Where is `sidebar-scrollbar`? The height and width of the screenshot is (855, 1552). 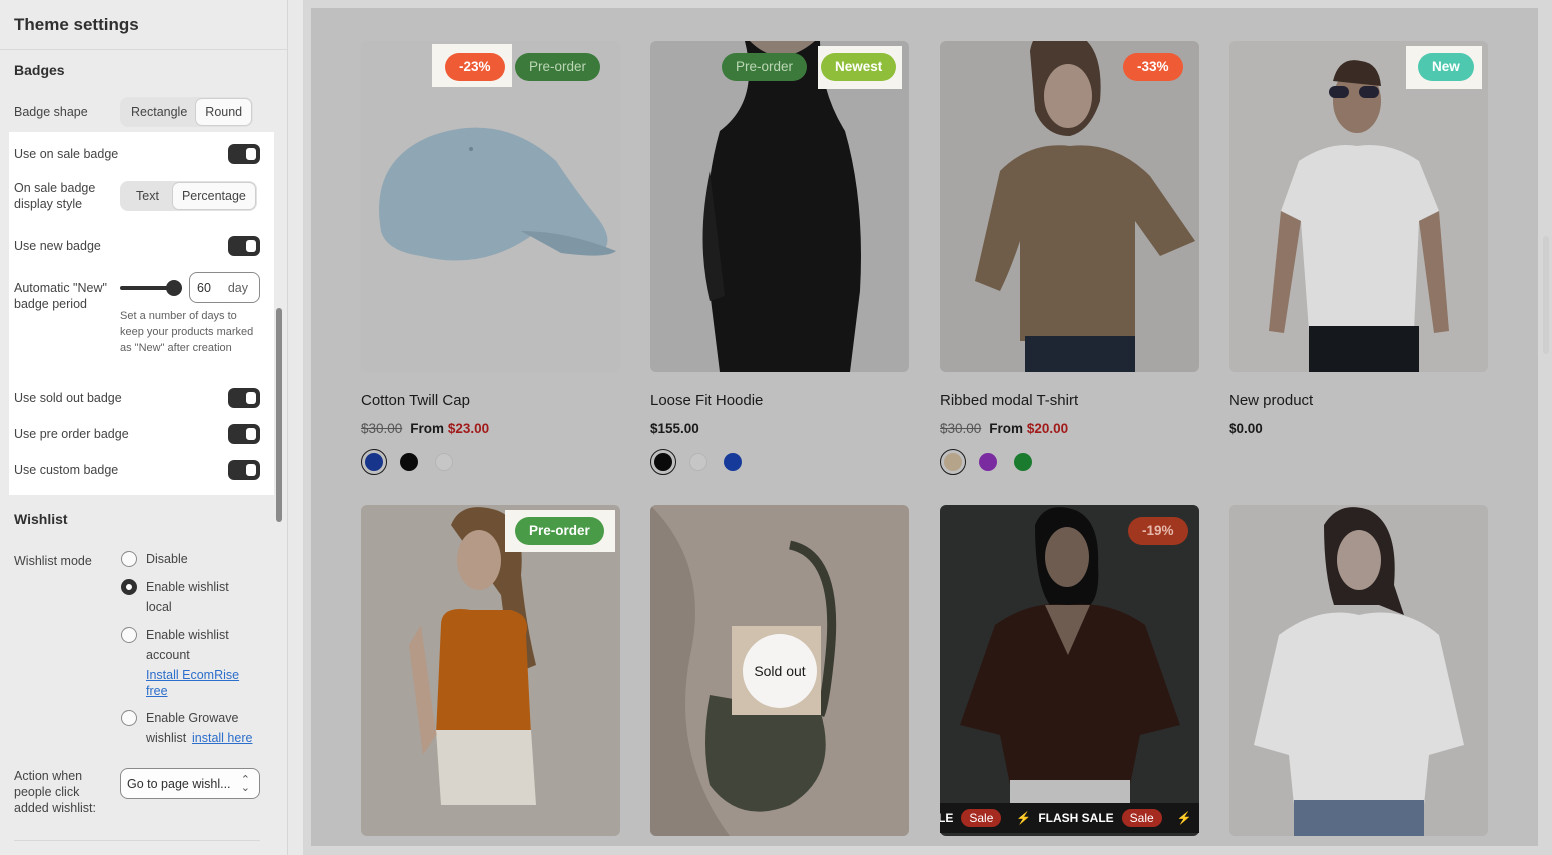
sidebar-scrollbar is located at coordinates (279, 415).